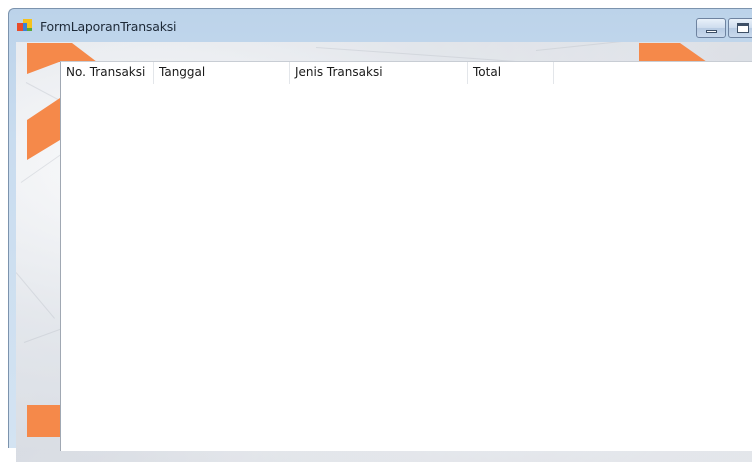 Image resolution: width=752 pixels, height=462 pixels. What do you see at coordinates (511, 73) in the screenshot?
I see `column-header-total: Total` at bounding box center [511, 73].